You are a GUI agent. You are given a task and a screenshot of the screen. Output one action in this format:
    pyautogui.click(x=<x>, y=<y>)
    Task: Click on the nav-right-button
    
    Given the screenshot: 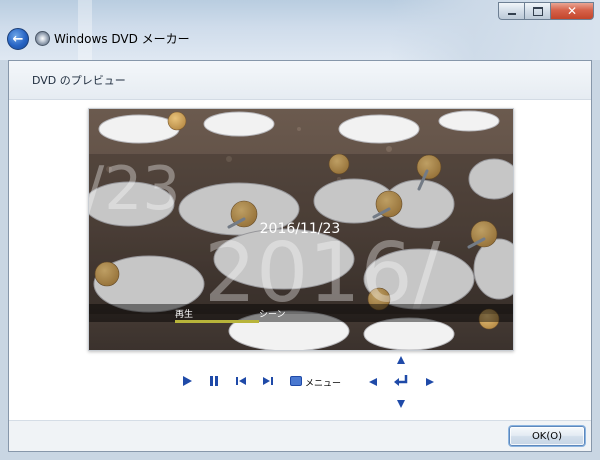 What is the action you would take?
    pyautogui.click(x=430, y=382)
    